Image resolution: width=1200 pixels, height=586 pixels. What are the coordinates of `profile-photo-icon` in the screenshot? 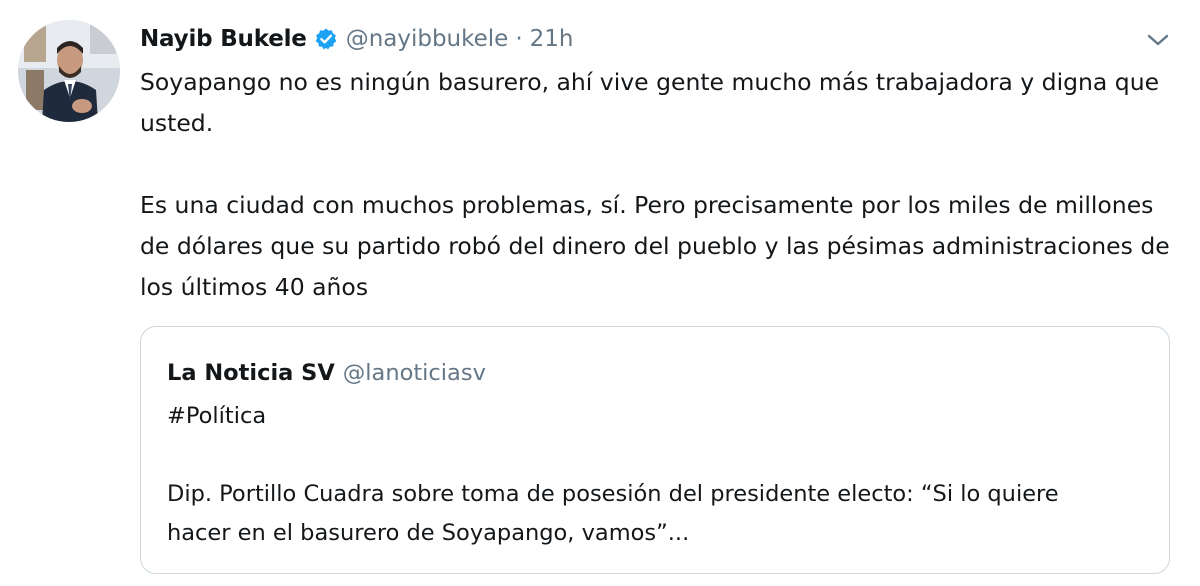 It's located at (69, 71).